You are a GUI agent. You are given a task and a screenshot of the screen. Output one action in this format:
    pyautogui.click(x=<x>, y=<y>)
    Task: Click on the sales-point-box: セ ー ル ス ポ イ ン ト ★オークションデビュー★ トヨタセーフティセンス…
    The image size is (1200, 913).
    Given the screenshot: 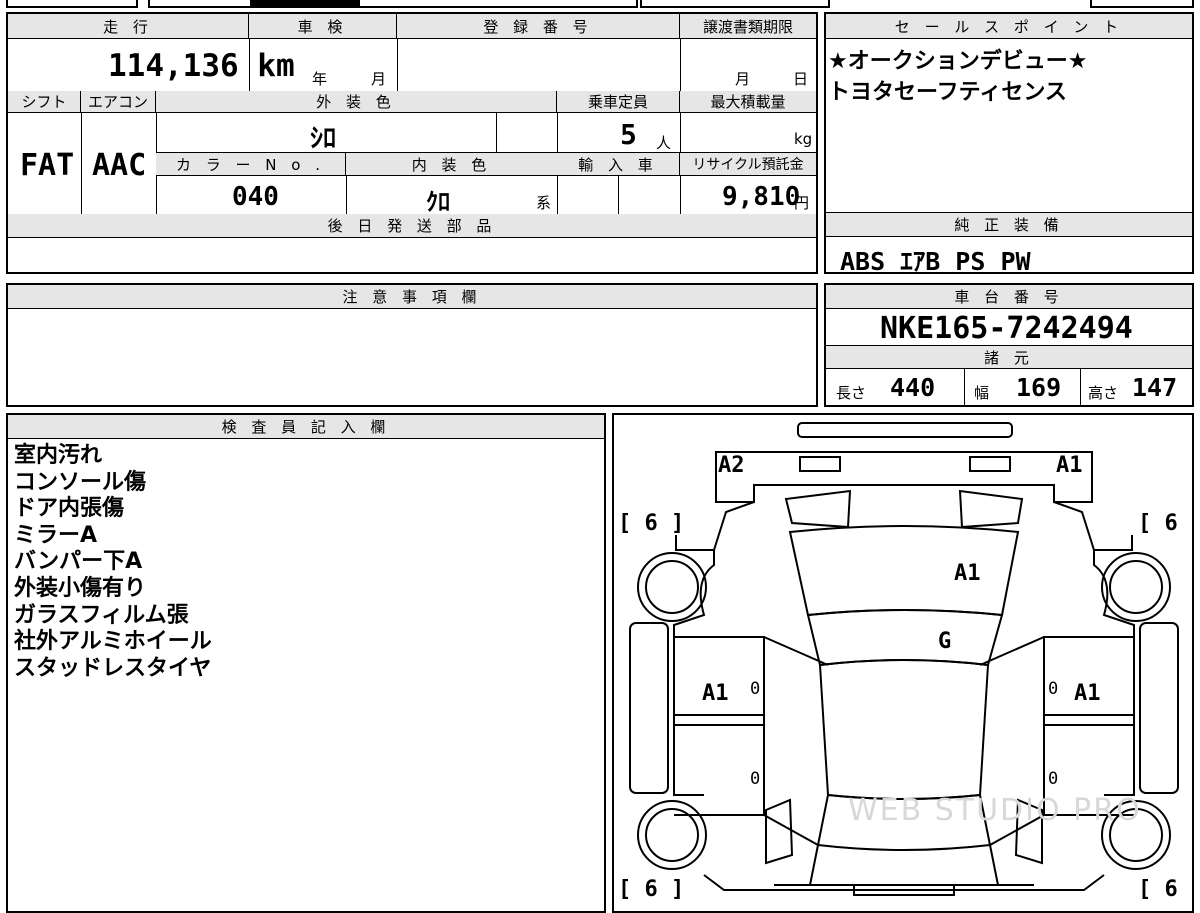 What is the action you would take?
    pyautogui.click(x=1009, y=144)
    